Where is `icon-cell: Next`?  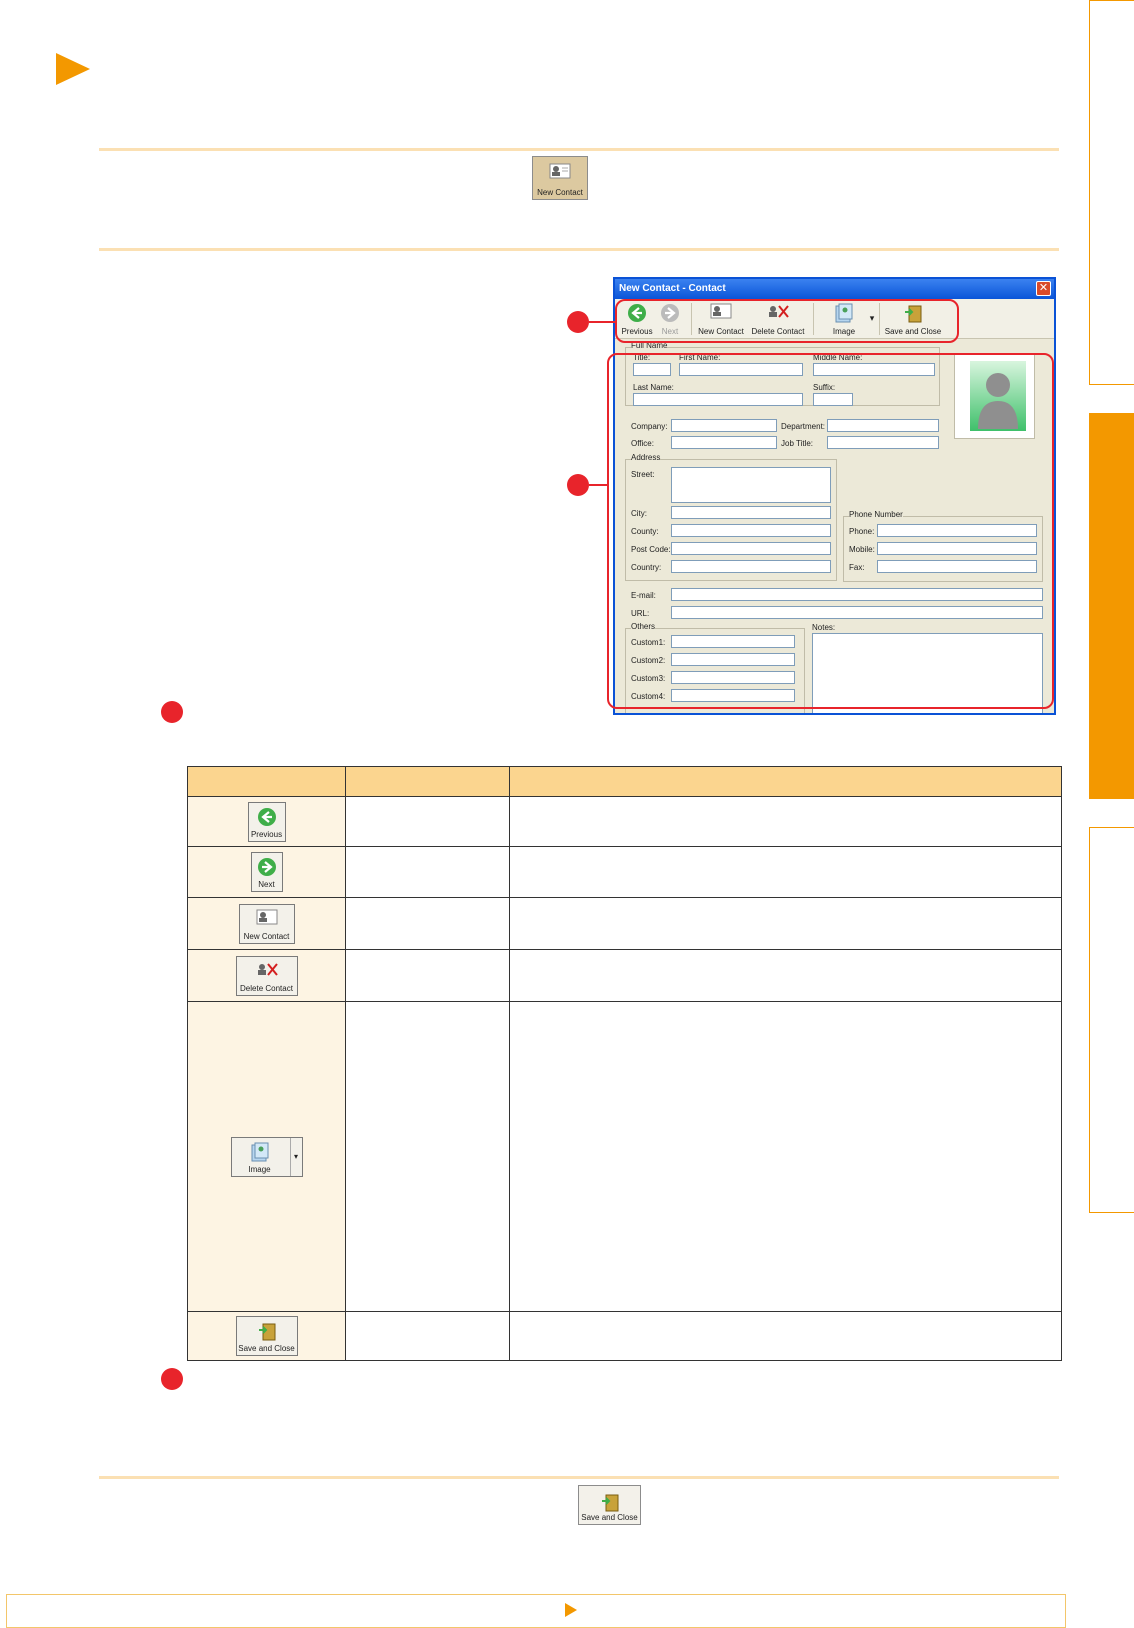
icon-cell: Next is located at coordinates (266, 872).